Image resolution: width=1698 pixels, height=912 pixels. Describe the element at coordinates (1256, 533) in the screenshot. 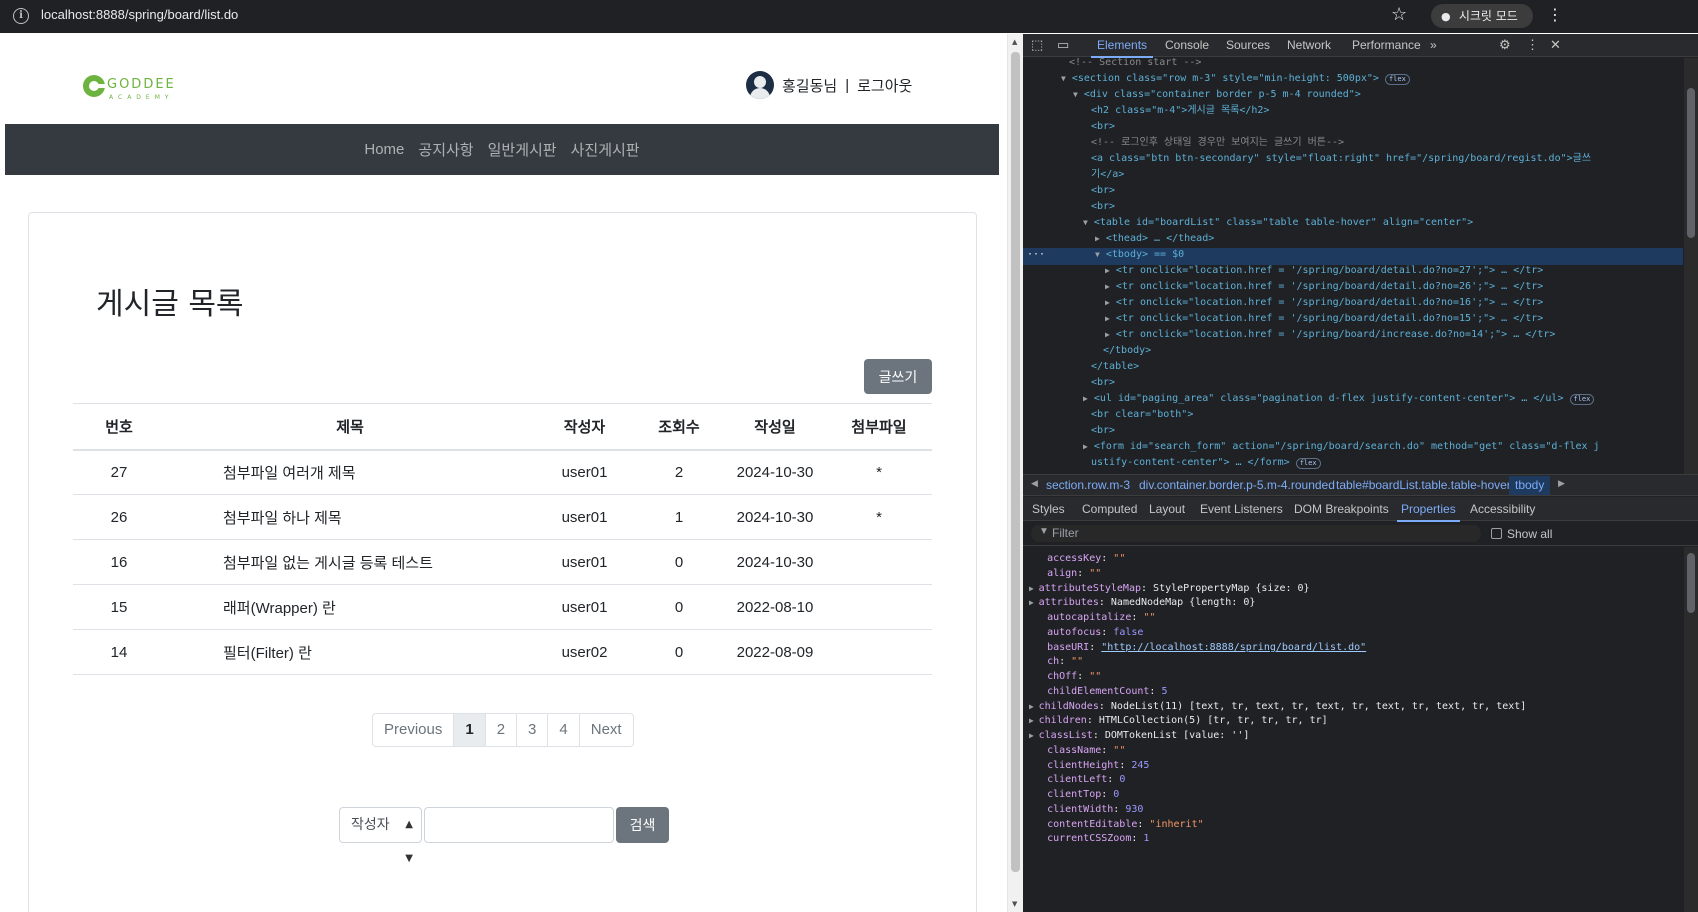

I see `filter-input: Filter` at that location.